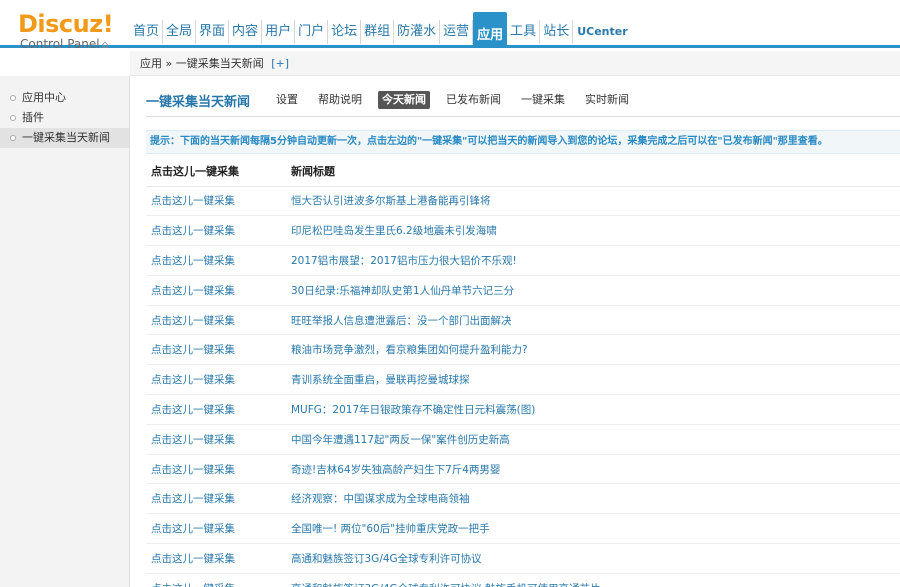  What do you see at coordinates (246, 32) in the screenshot?
I see `nav-item-3: 内容` at bounding box center [246, 32].